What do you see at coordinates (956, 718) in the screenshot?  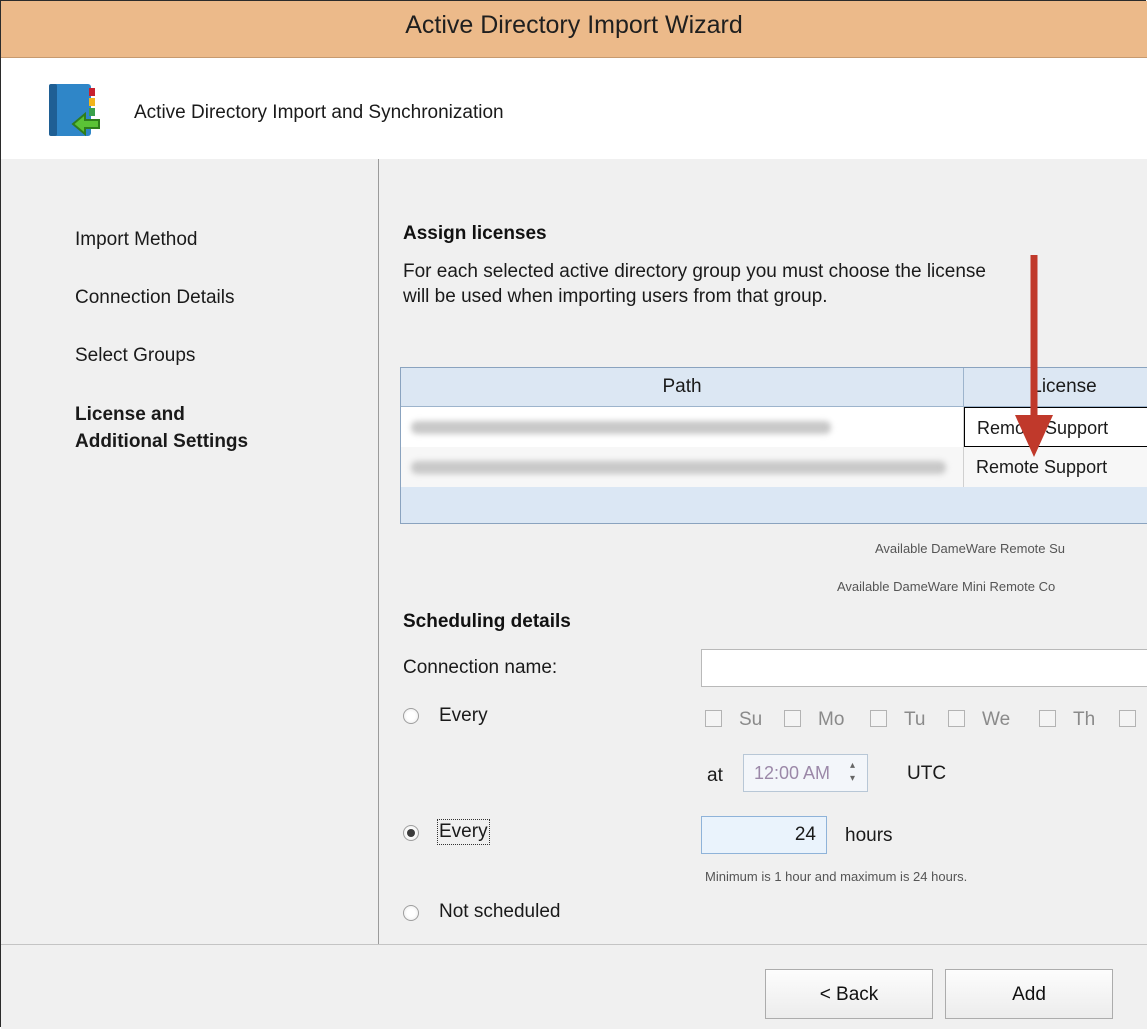 I see `checkbox-we` at bounding box center [956, 718].